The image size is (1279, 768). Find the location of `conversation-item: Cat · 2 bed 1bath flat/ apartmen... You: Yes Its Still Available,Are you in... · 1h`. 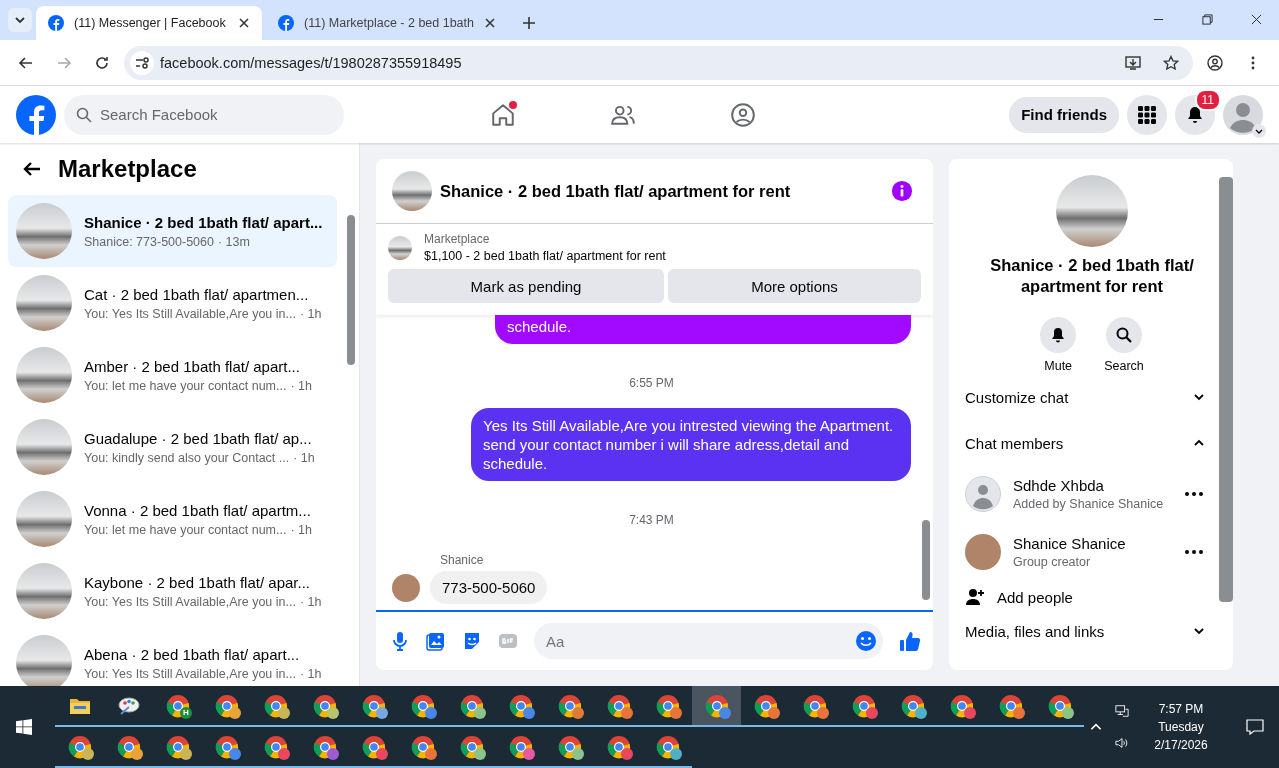

conversation-item: Cat · 2 bed 1bath flat/ apartmen... You: Yes Its Still Available,Are you in... · 1h is located at coordinates (172, 303).